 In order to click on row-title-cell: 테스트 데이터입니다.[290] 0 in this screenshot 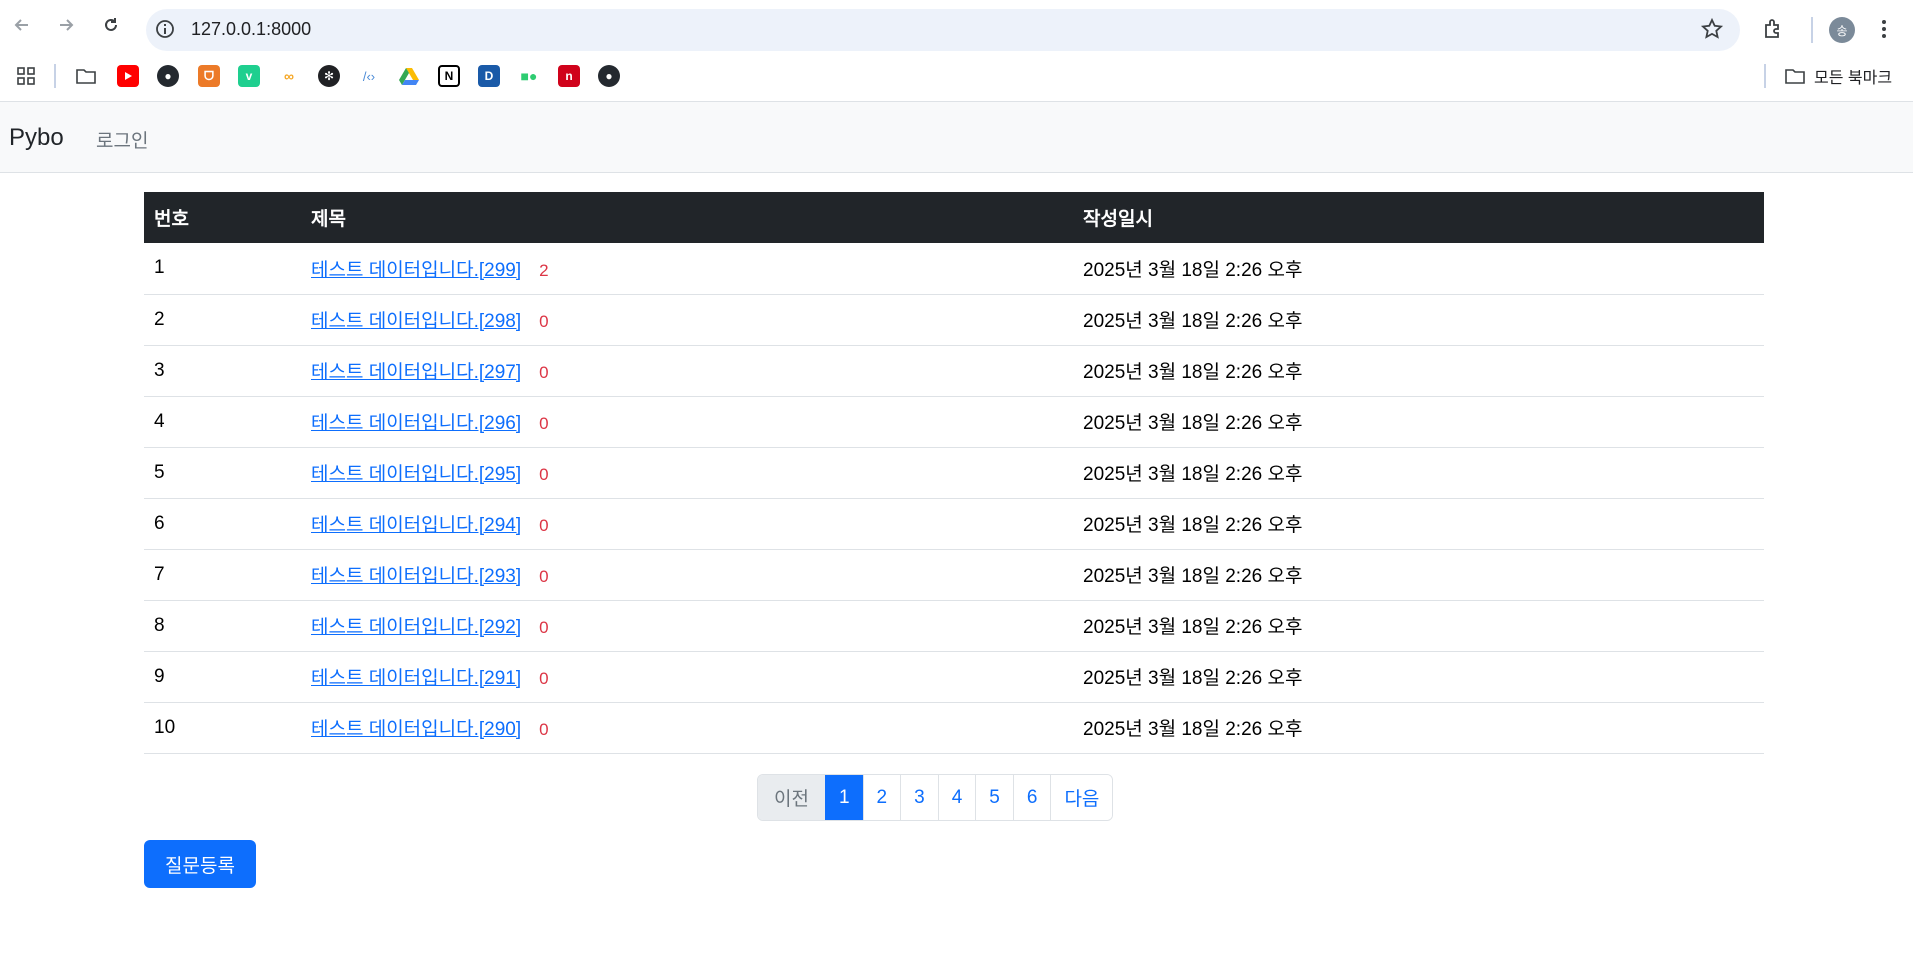, I will do `click(687, 728)`.